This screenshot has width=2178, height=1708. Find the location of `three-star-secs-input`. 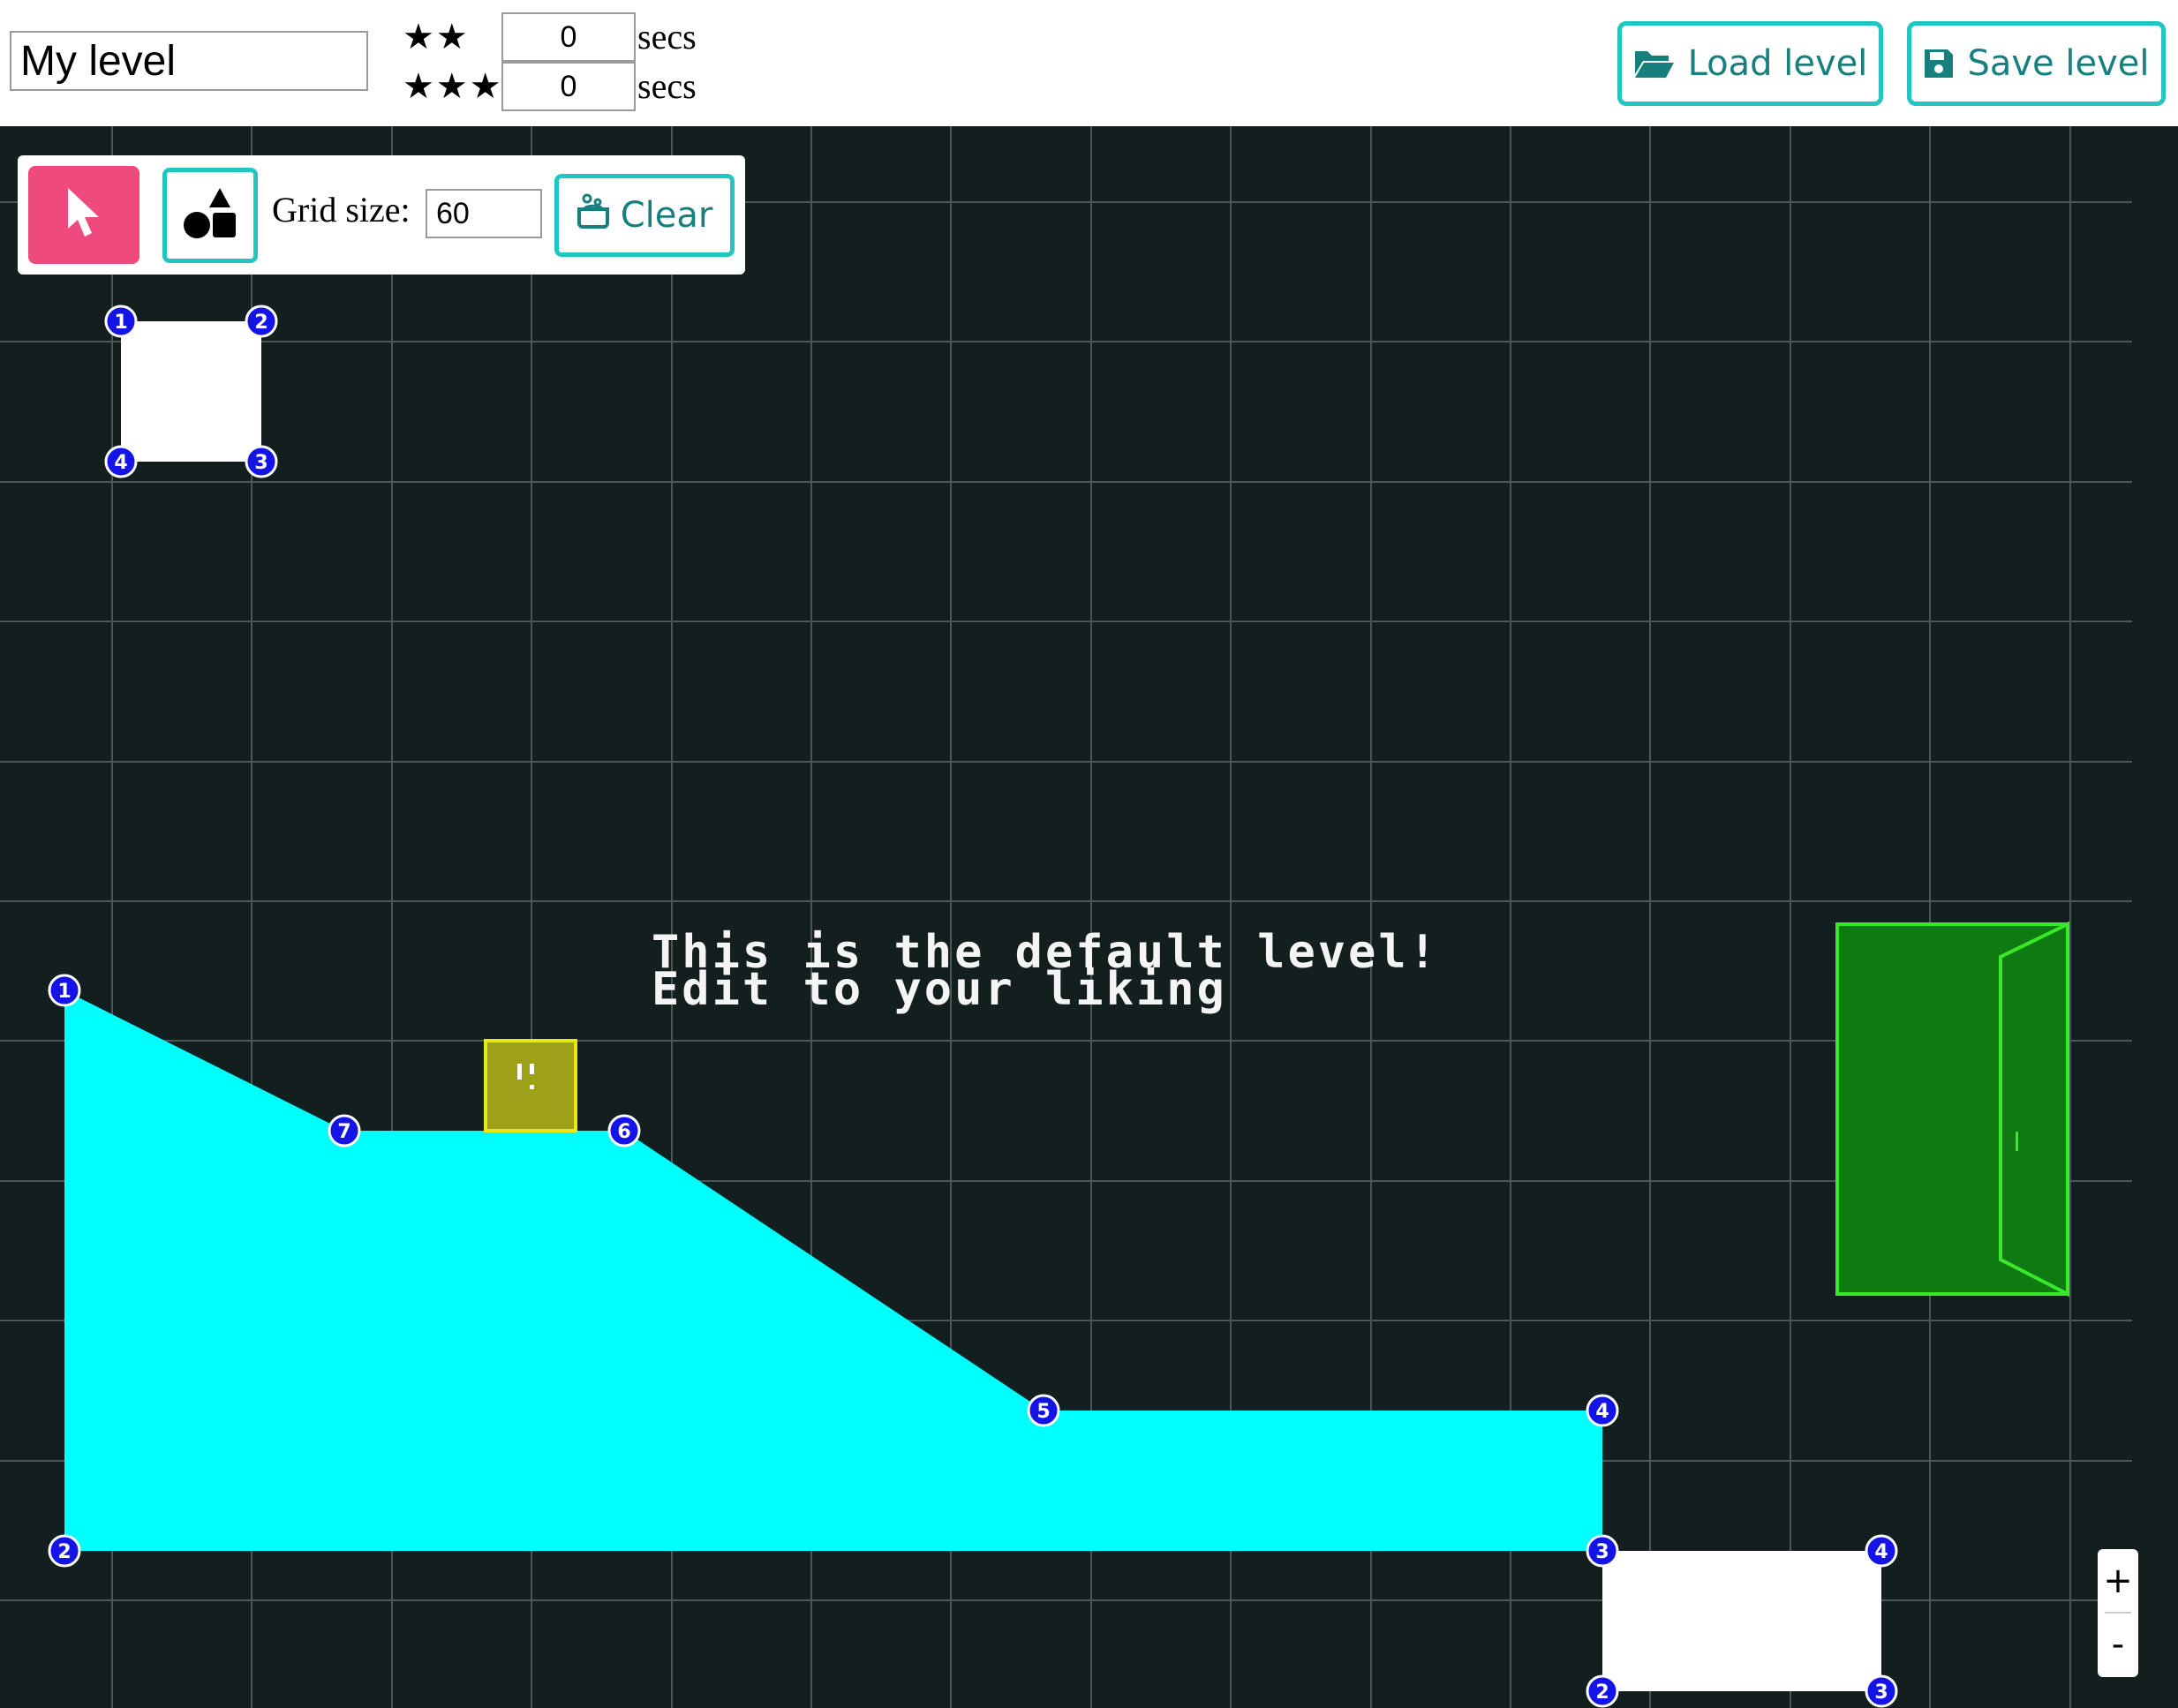

three-star-secs-input is located at coordinates (568, 87).